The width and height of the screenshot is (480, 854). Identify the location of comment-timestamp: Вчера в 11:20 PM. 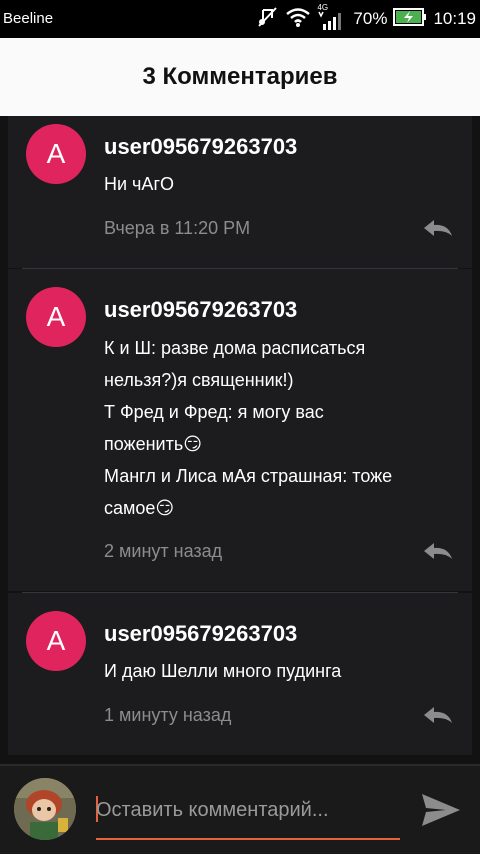
(177, 228).